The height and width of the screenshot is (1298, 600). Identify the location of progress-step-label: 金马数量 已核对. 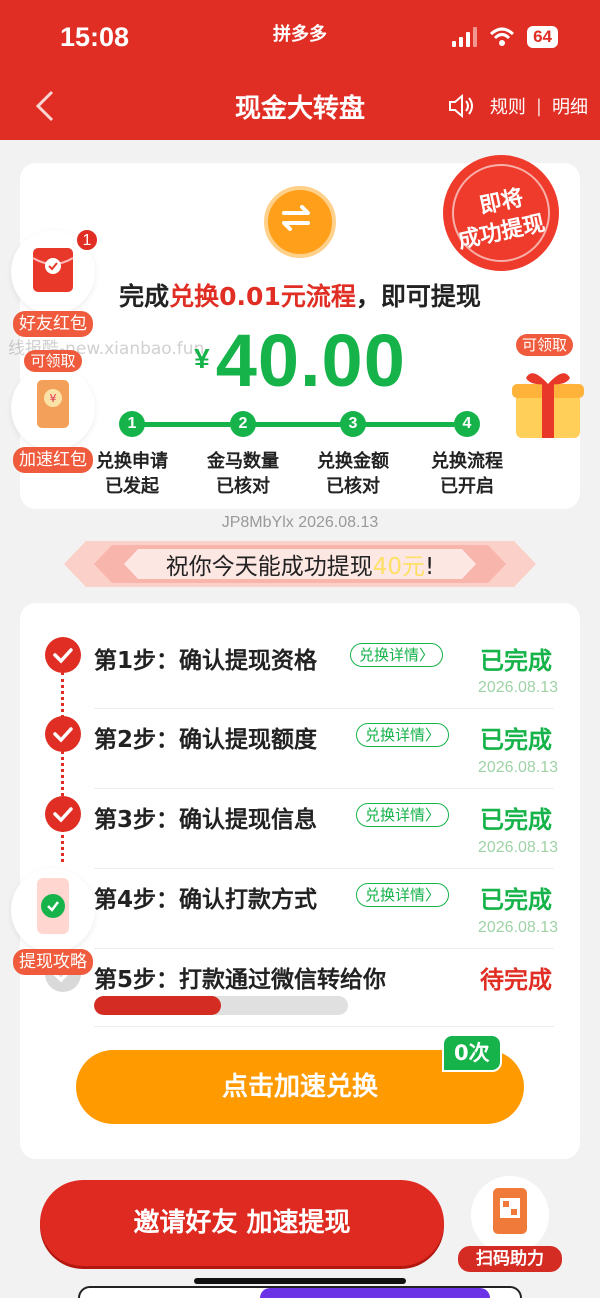
(243, 474).